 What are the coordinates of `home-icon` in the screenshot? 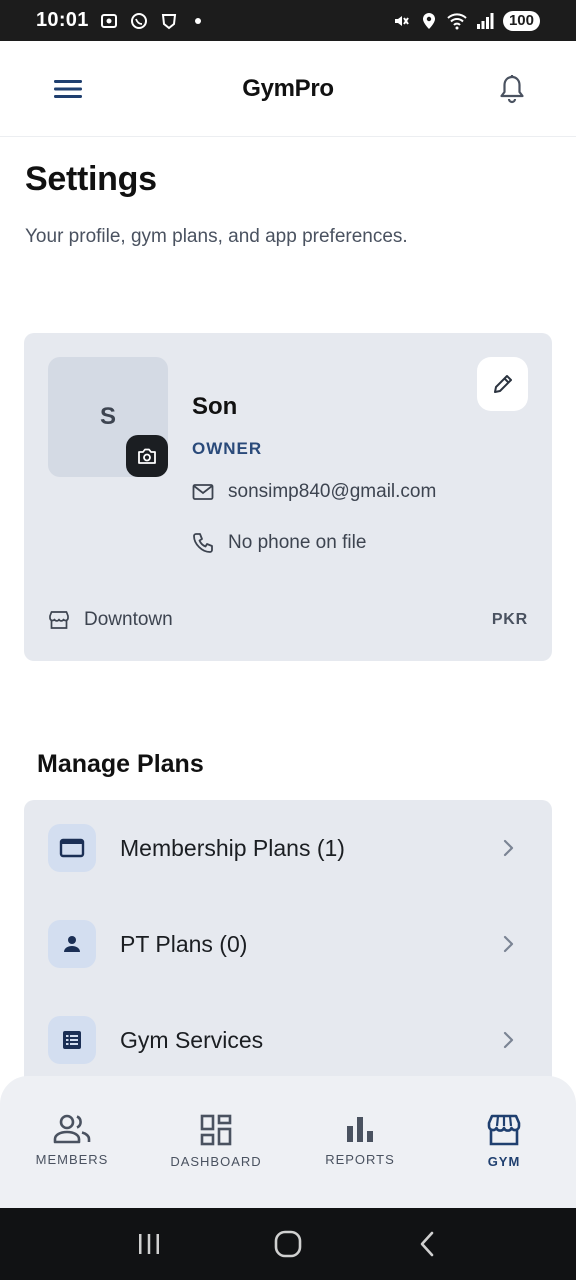 It's located at (288, 1244).